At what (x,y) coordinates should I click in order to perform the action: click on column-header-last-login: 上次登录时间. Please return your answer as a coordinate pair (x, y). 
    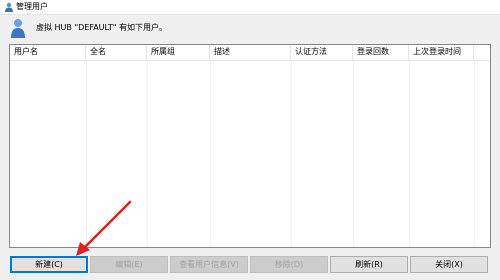
    Looking at the image, I should click on (441, 52).